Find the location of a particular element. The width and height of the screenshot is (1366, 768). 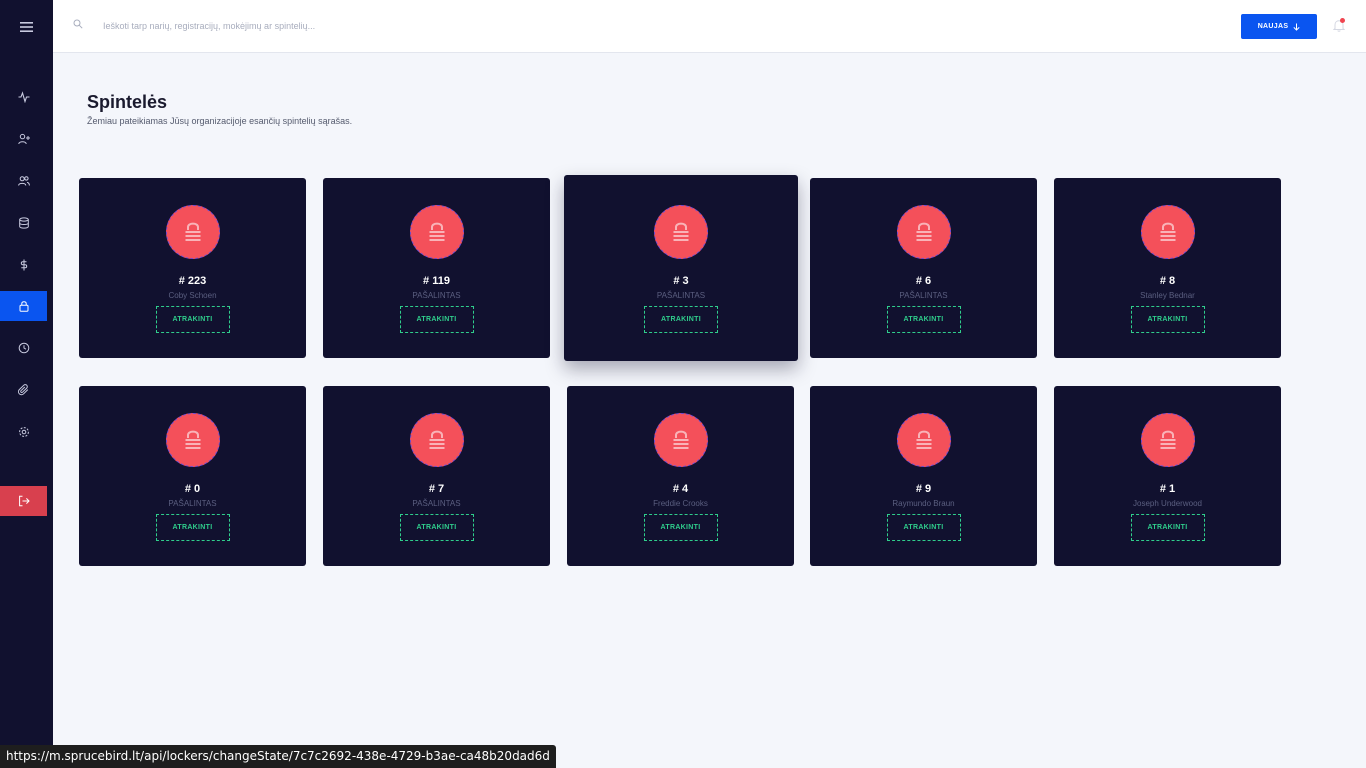

user-plus-icon is located at coordinates (23, 139).